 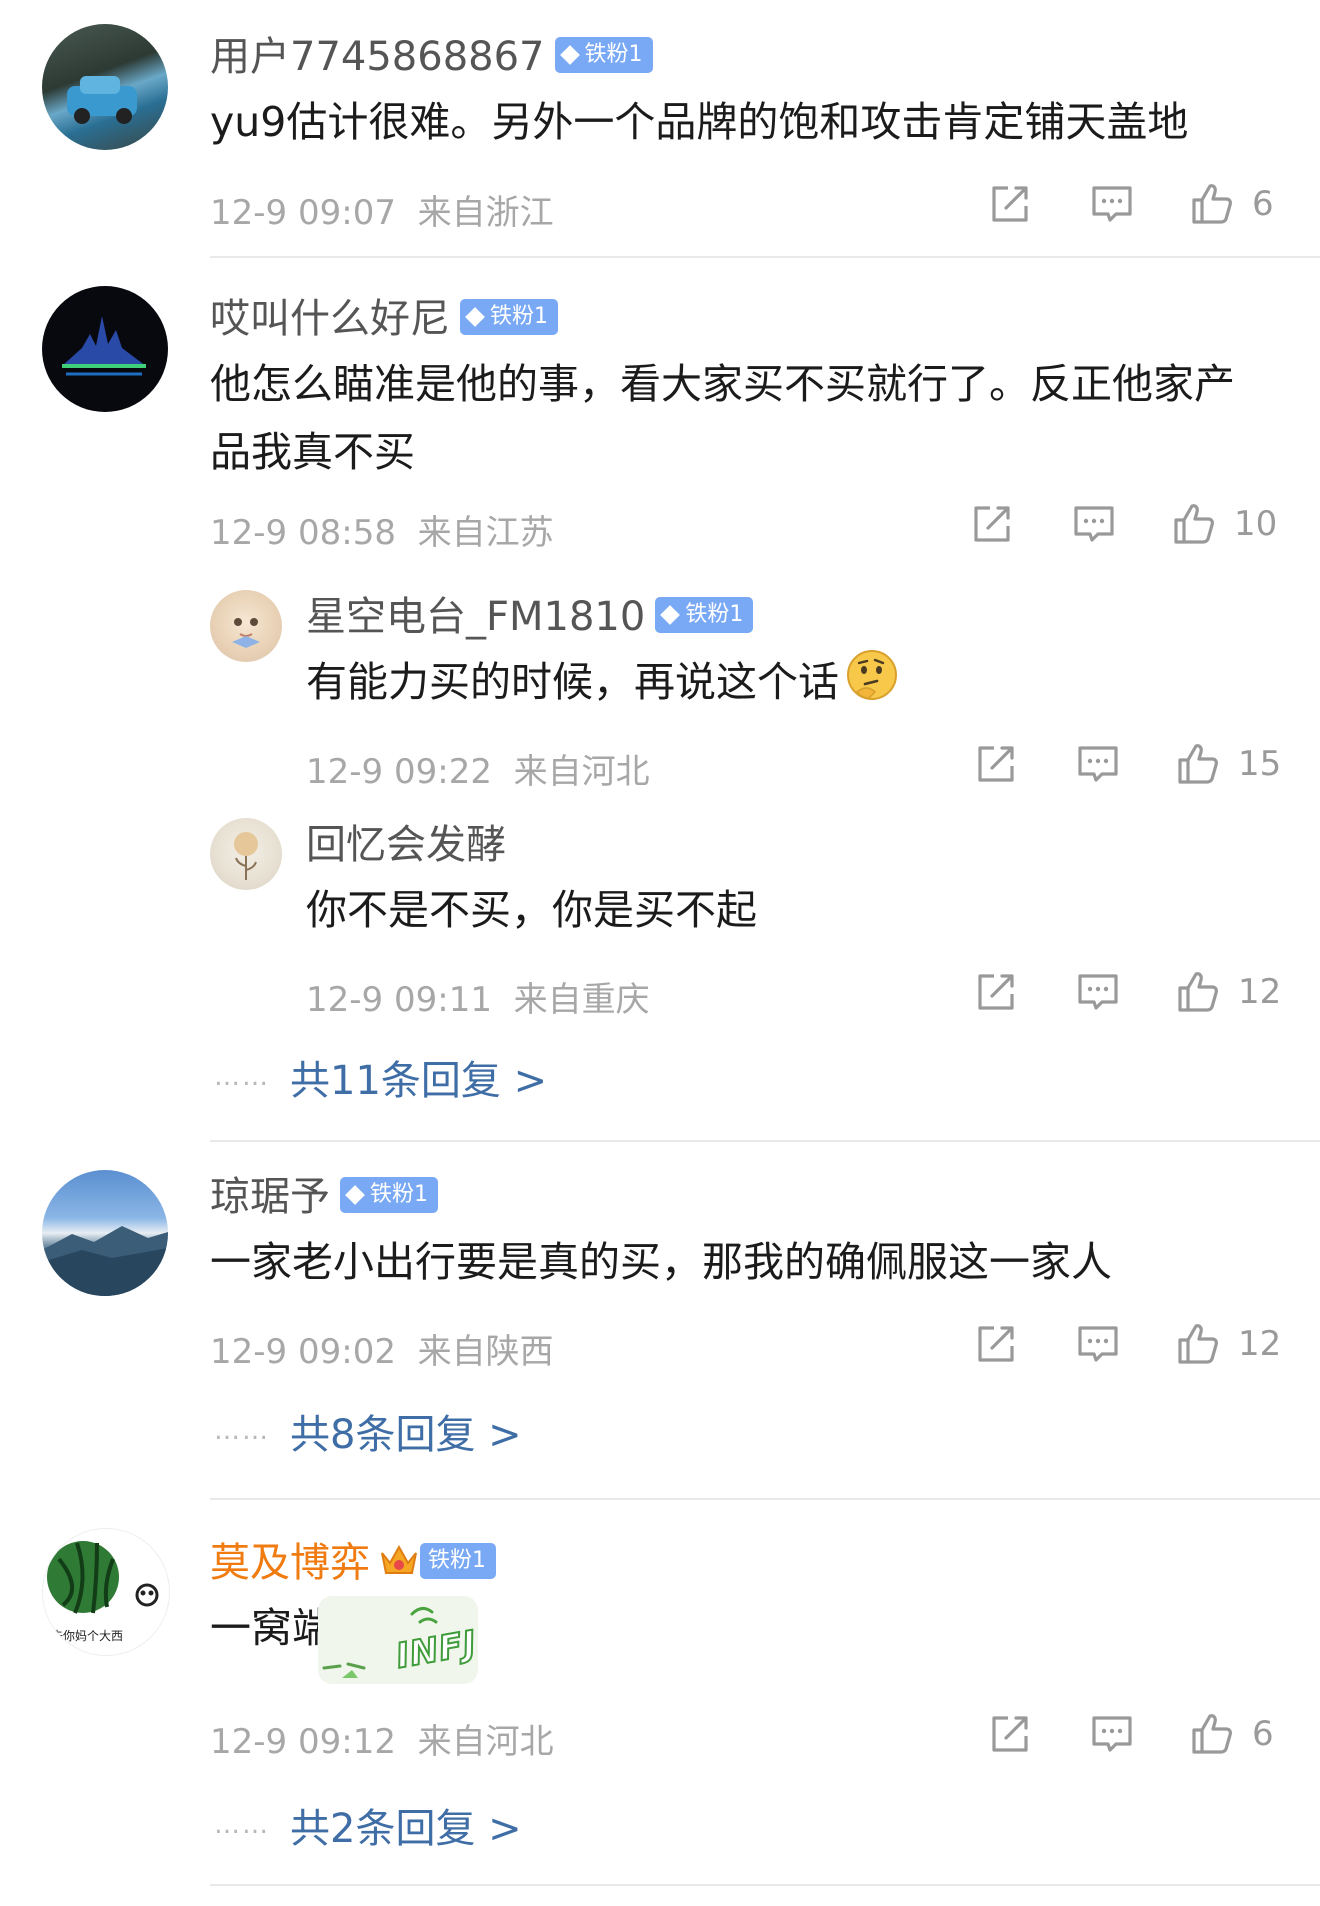 I want to click on like-count: 15, so click(x=1260, y=764).